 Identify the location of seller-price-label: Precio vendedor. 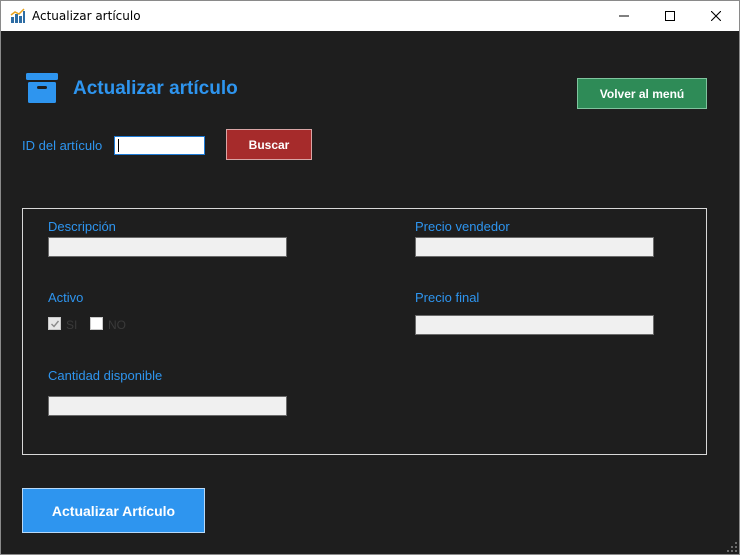
(462, 226).